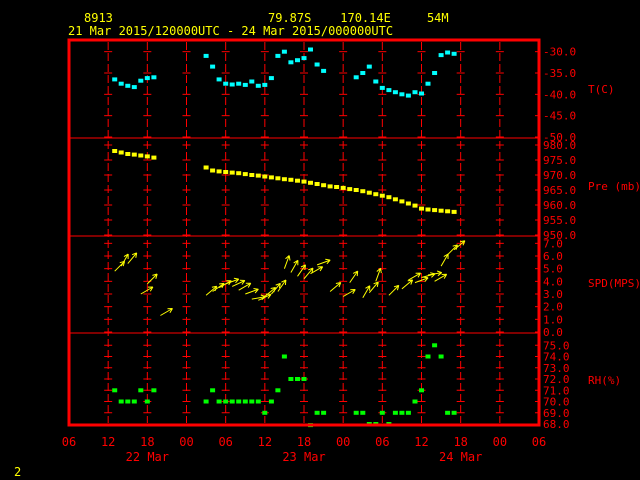 The image size is (640, 480). I want to click on y-tick-label: -35.0, so click(559, 73).